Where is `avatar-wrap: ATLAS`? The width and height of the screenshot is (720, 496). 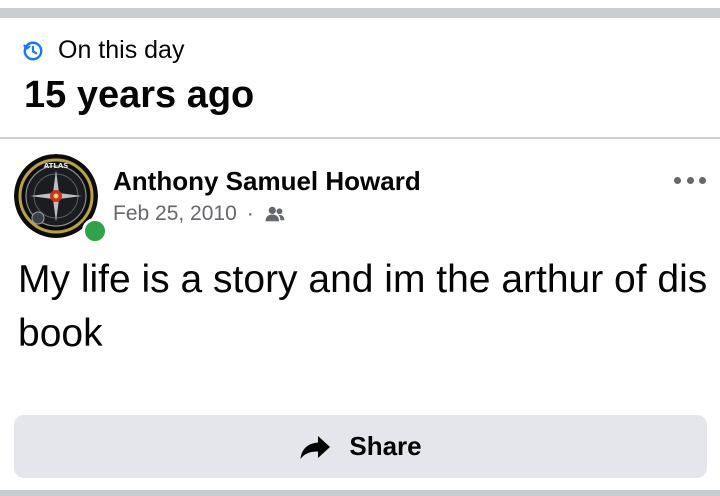
avatar-wrap: ATLAS is located at coordinates (61, 199).